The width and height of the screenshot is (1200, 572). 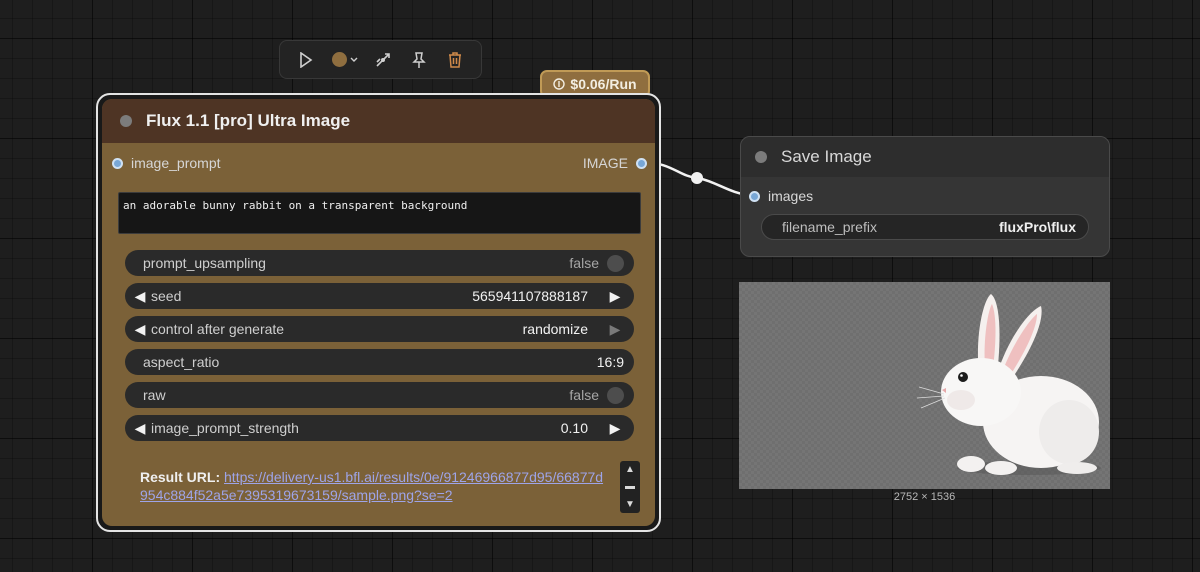 What do you see at coordinates (378, 121) in the screenshot?
I see `node-header: Flux 1.1 [pro] Ultra Image` at bounding box center [378, 121].